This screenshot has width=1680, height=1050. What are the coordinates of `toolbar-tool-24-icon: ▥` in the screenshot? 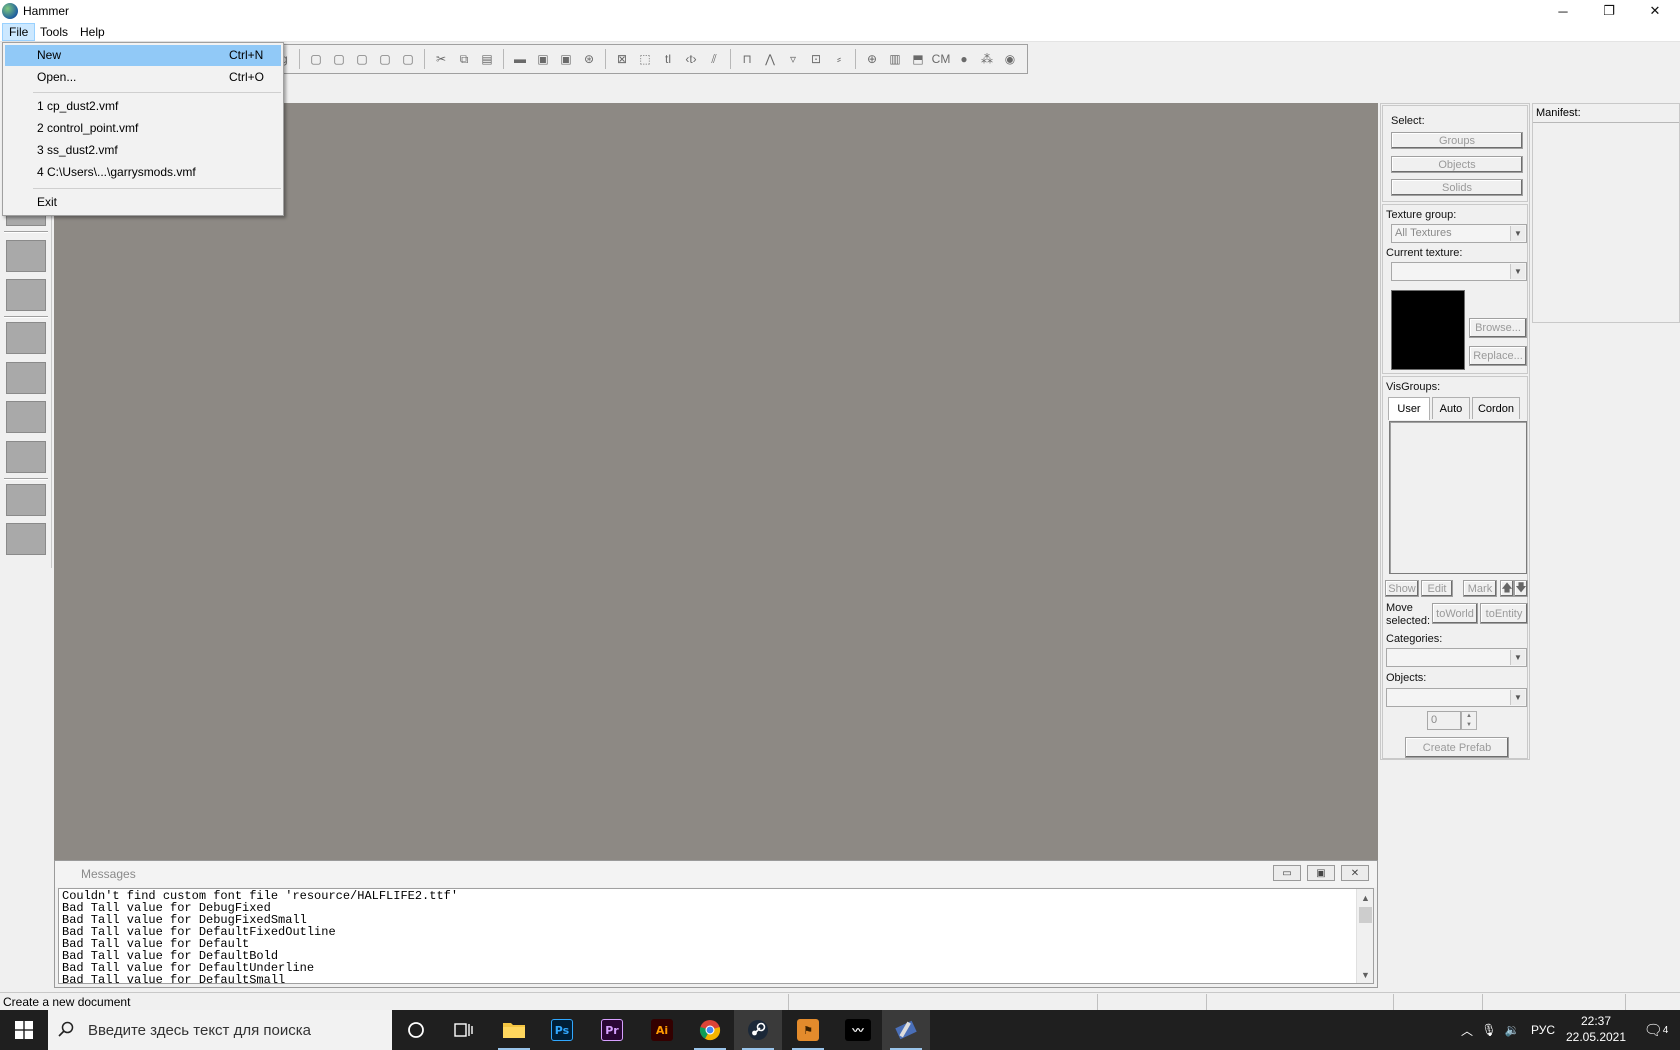 It's located at (895, 59).